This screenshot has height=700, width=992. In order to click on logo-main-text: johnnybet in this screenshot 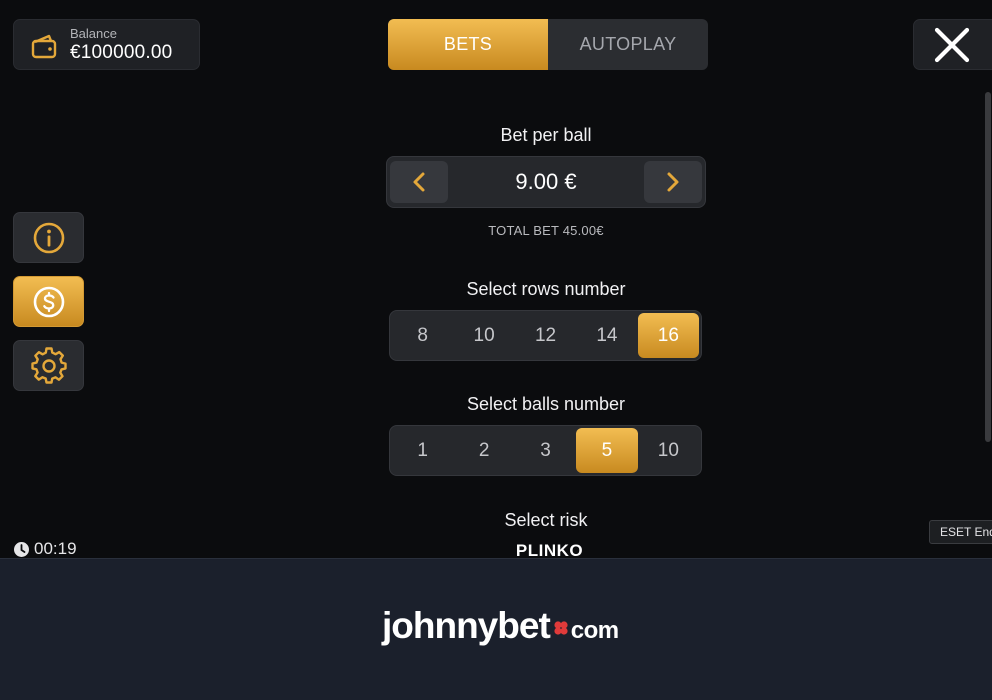, I will do `click(466, 625)`.